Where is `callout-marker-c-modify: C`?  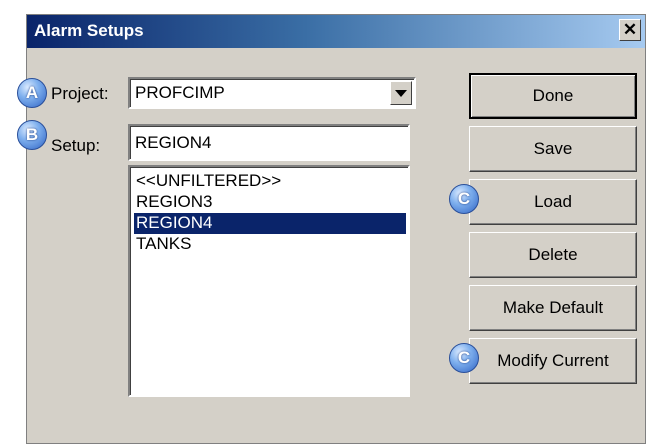 callout-marker-c-modify: C is located at coordinates (464, 358).